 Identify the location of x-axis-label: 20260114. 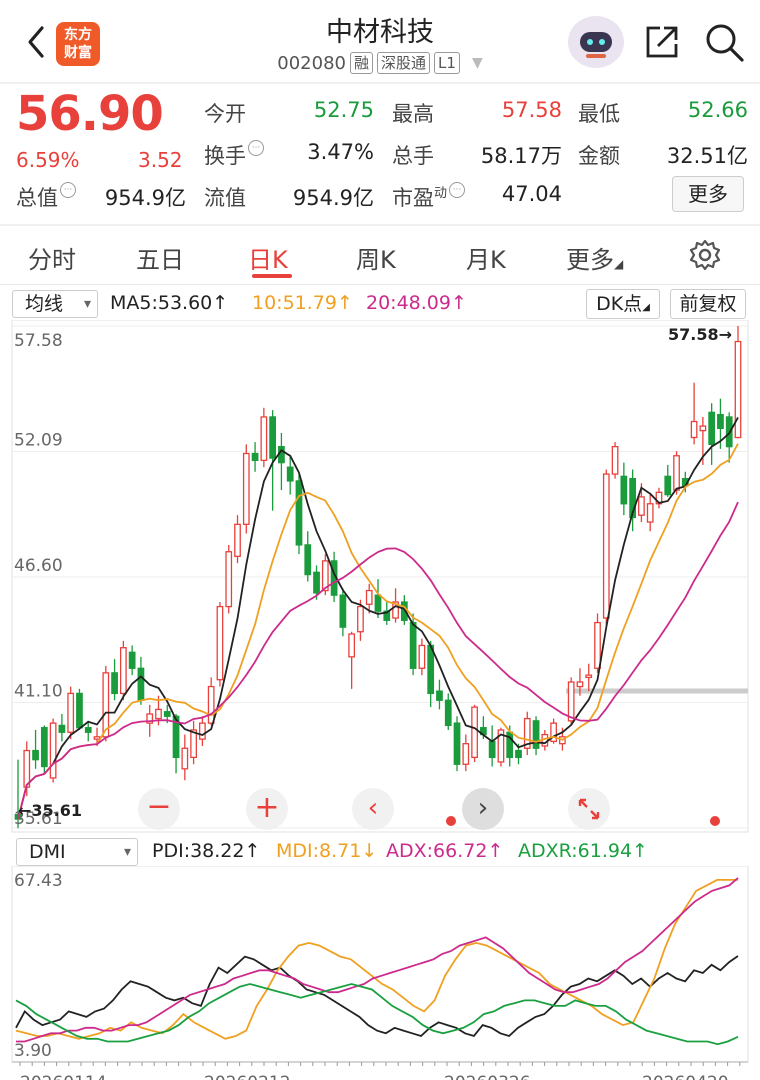
(63, 1076).